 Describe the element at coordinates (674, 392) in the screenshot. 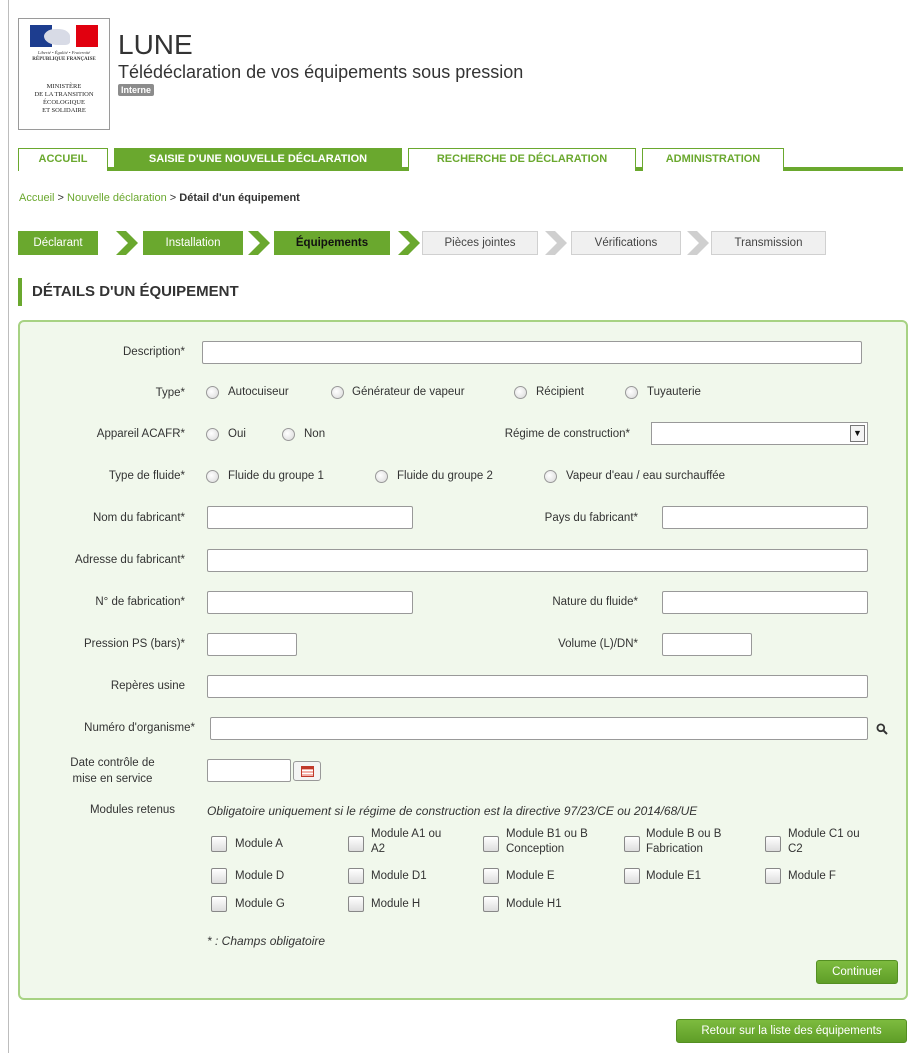

I see `type-option-label: Tuyauterie` at that location.